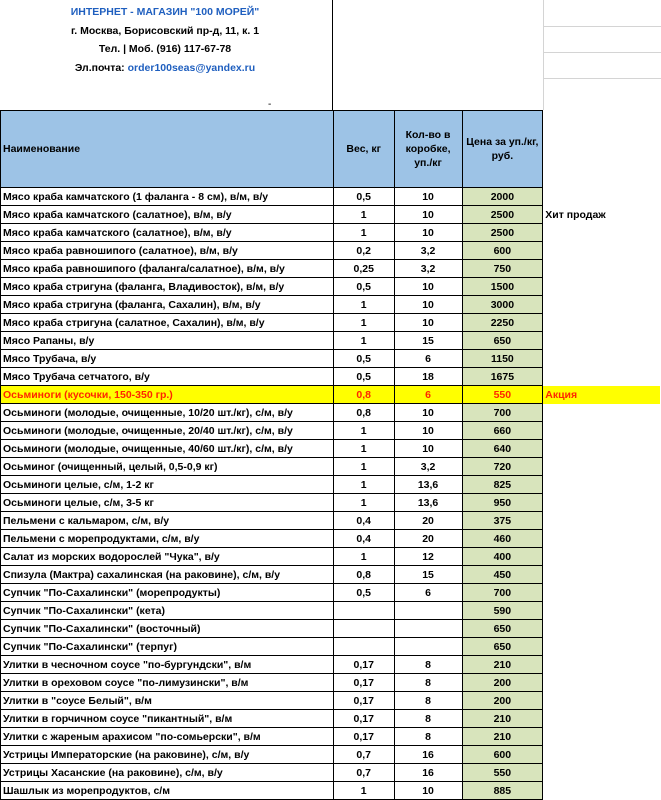 Image resolution: width=661 pixels, height=800 pixels. Describe the element at coordinates (165, 31) in the screenshot. I see `shop-address: г. Москва, Борисовский пр-д, 11, к. 1` at that location.